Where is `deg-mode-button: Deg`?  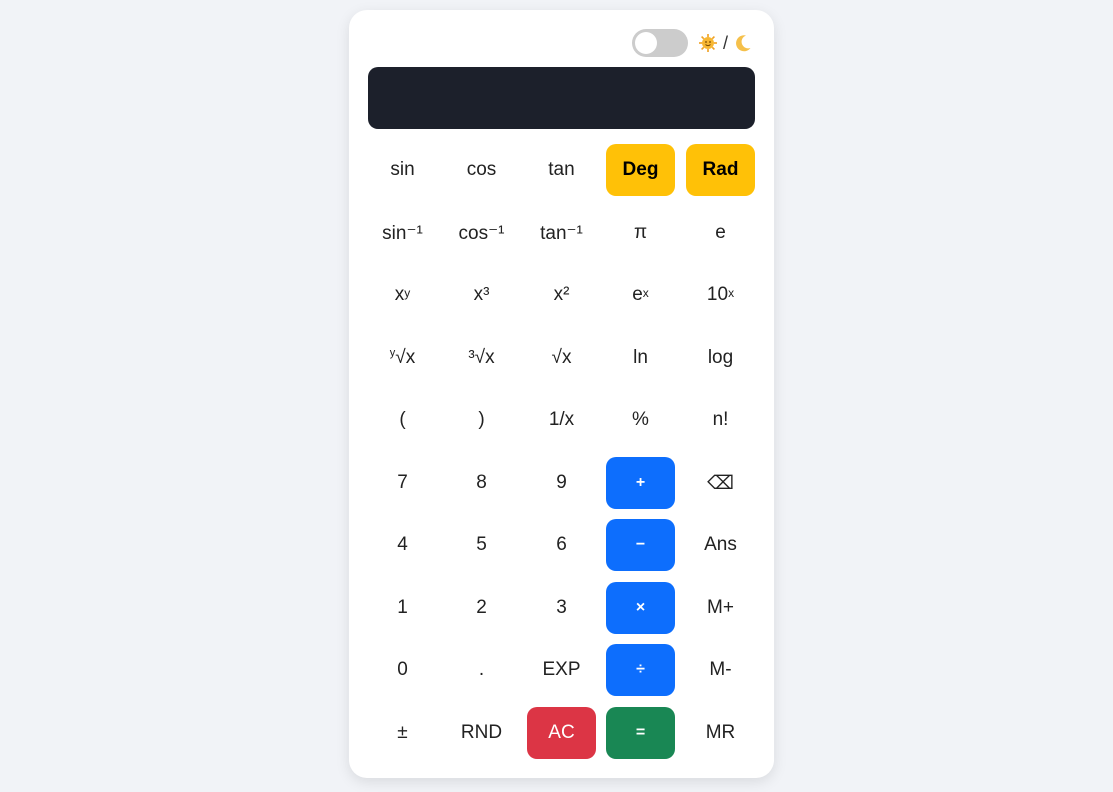
deg-mode-button: Deg is located at coordinates (640, 170).